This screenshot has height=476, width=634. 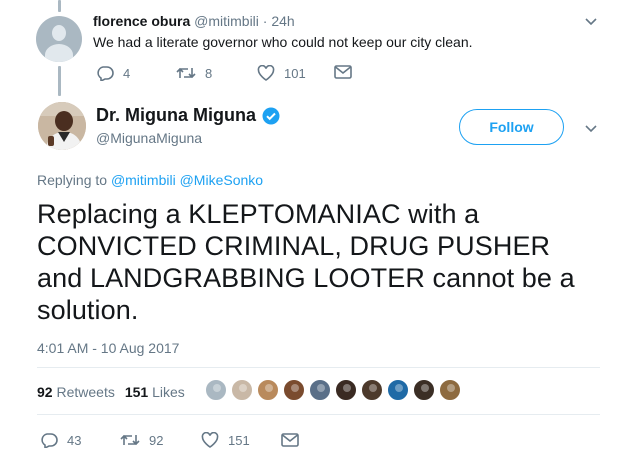 I want to click on reply-reply-button: 4, so click(x=113, y=73).